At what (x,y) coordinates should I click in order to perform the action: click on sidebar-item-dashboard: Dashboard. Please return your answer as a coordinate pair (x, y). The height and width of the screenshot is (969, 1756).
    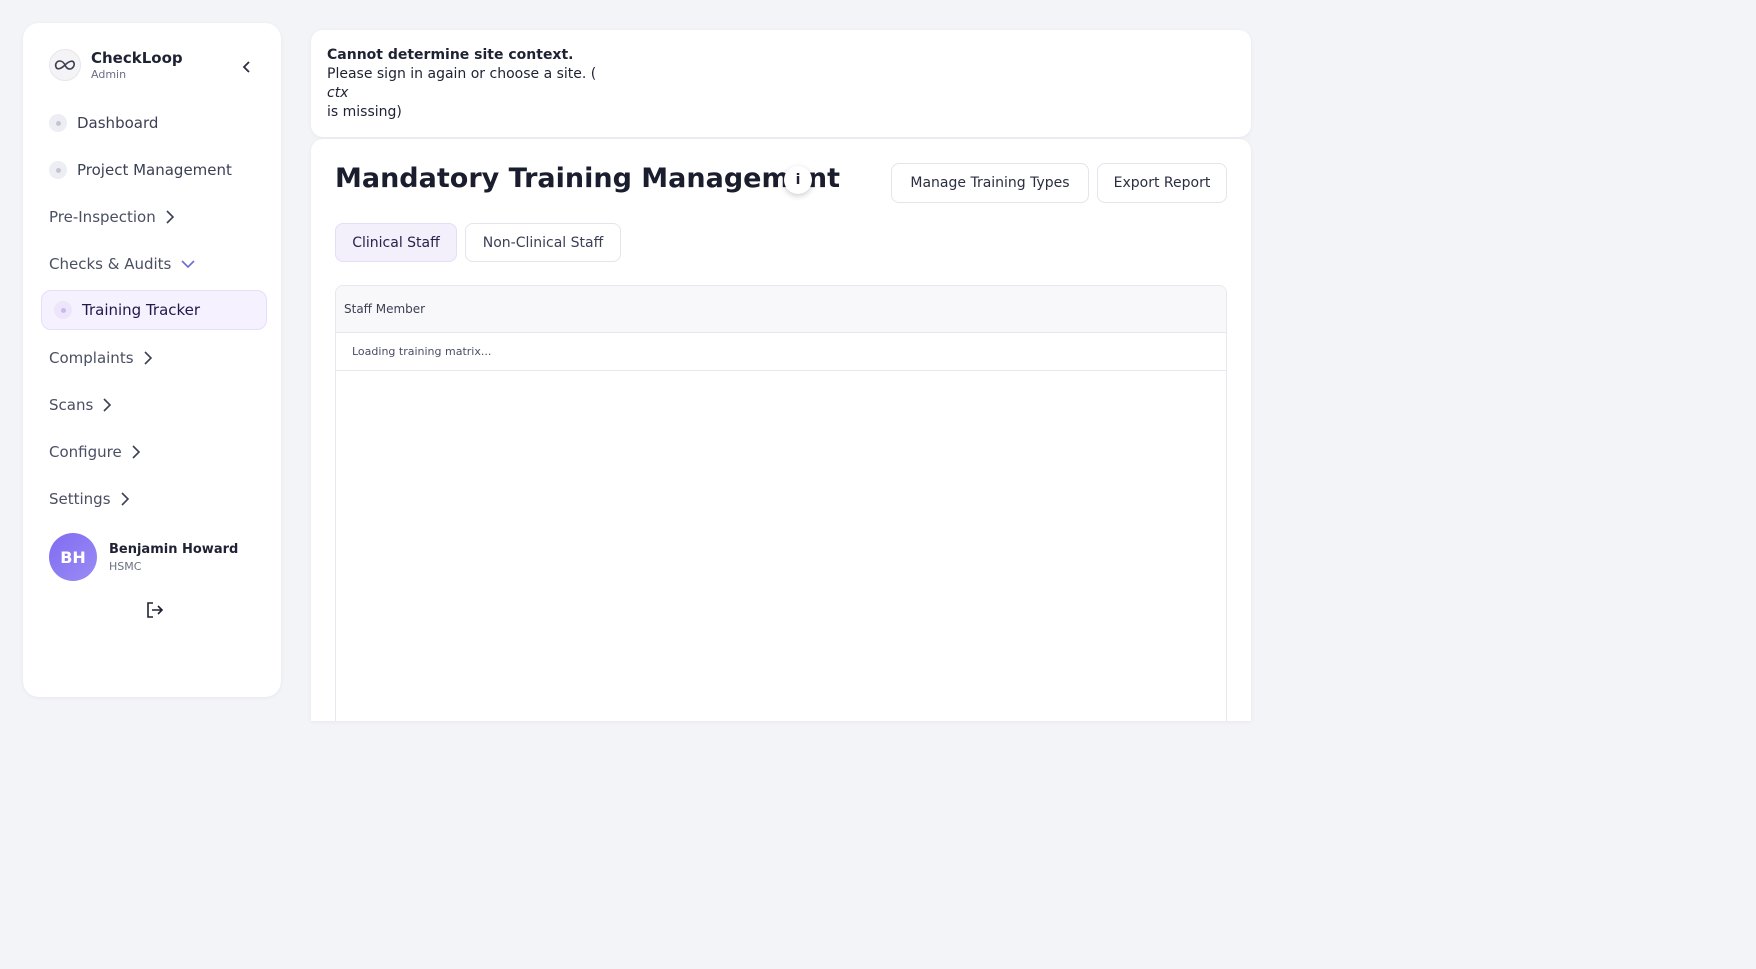
    Looking at the image, I should click on (154, 123).